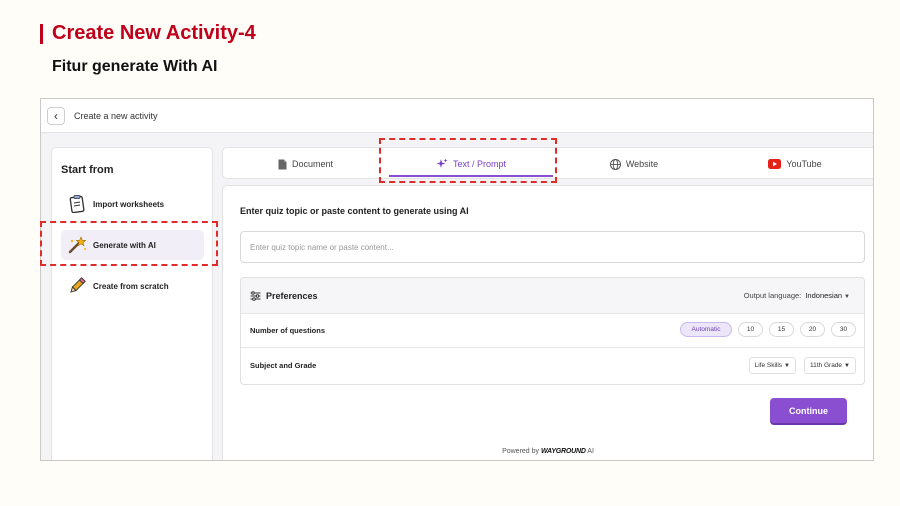  What do you see at coordinates (772, 295) in the screenshot?
I see `output-language-label: Output language:` at bounding box center [772, 295].